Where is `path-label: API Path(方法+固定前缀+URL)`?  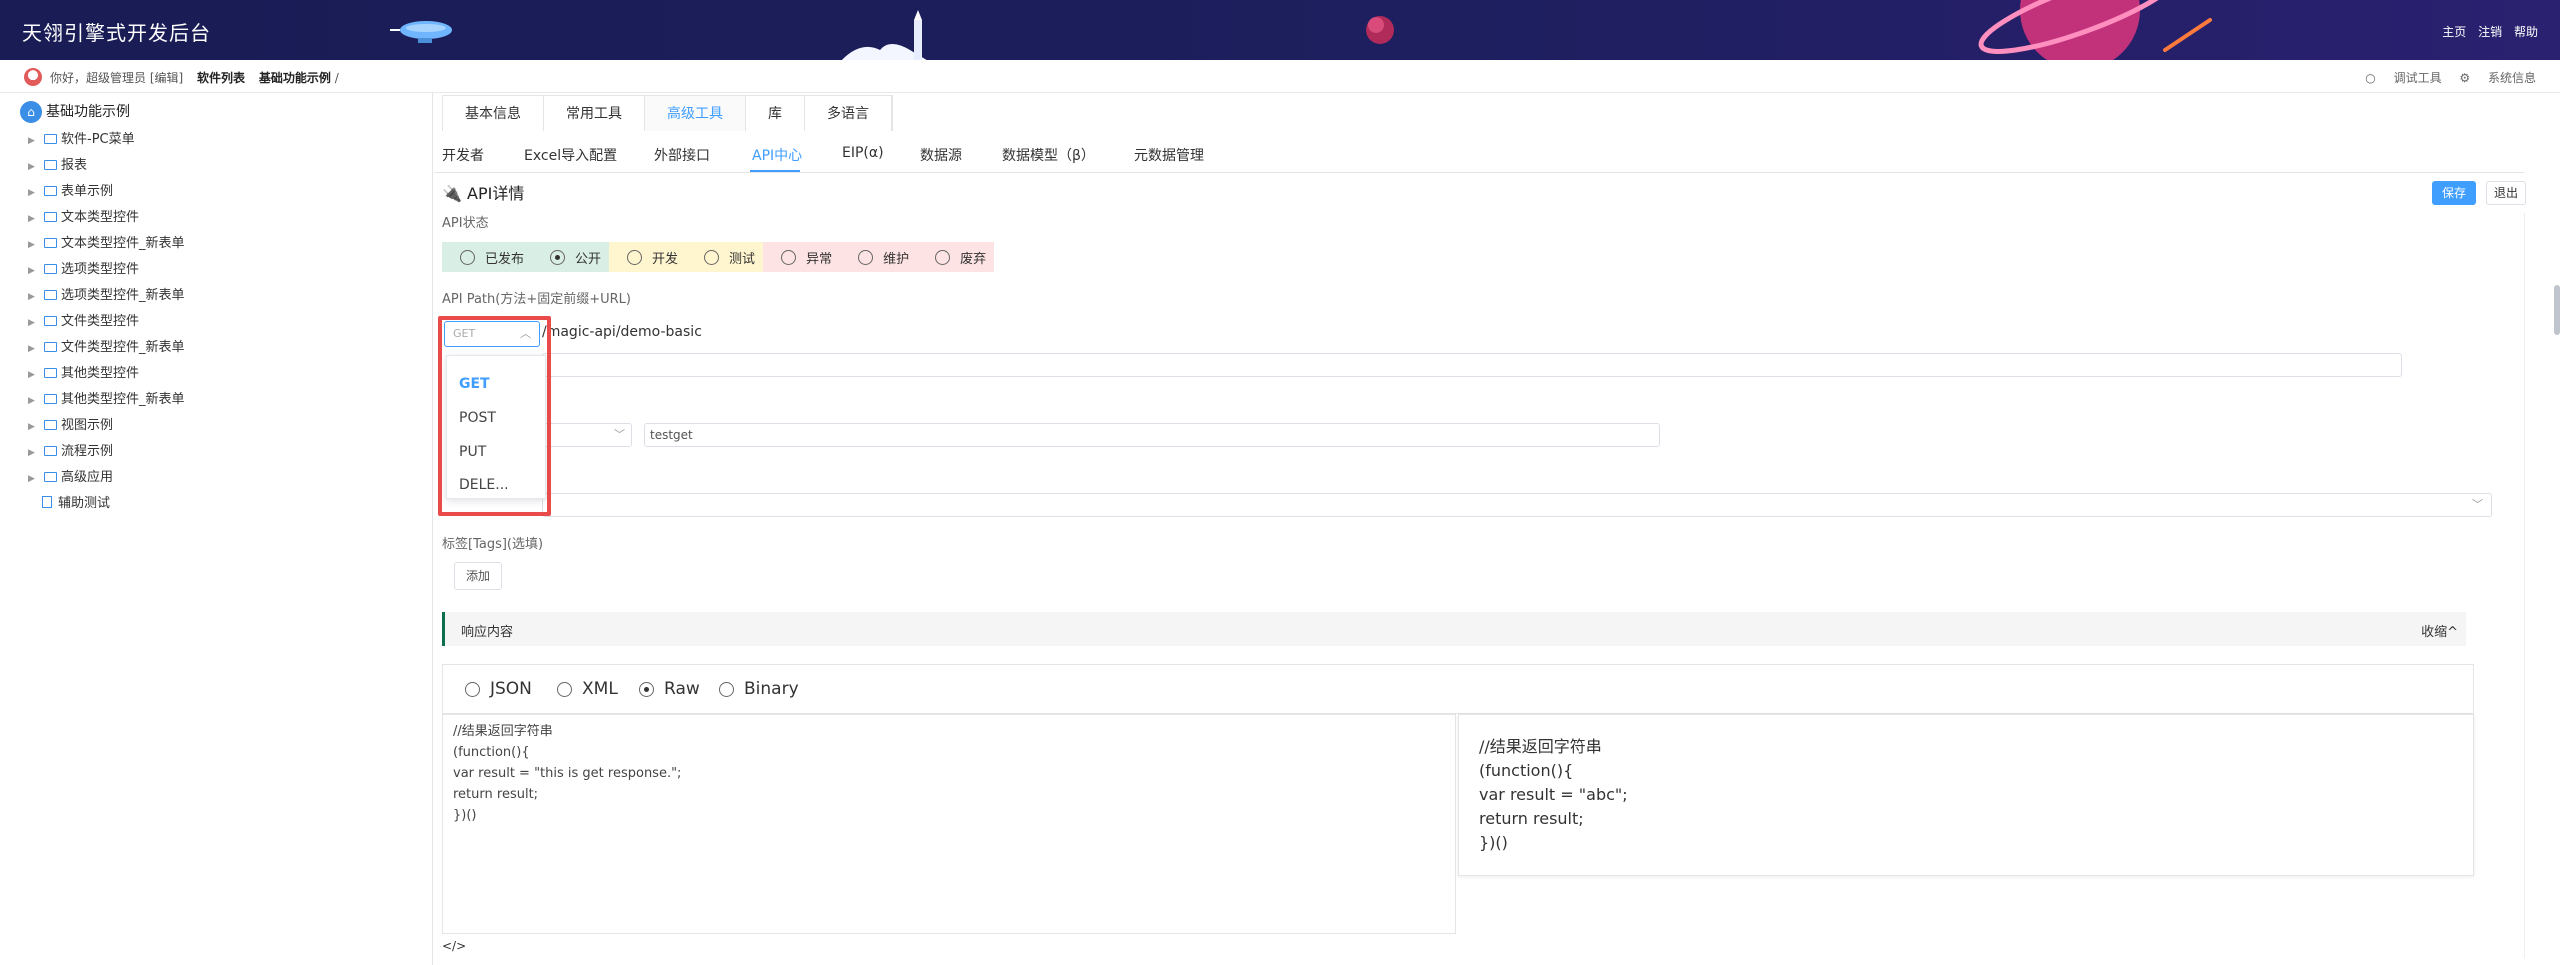
path-label: API Path(方法+固定前缀+URL) is located at coordinates (536, 299).